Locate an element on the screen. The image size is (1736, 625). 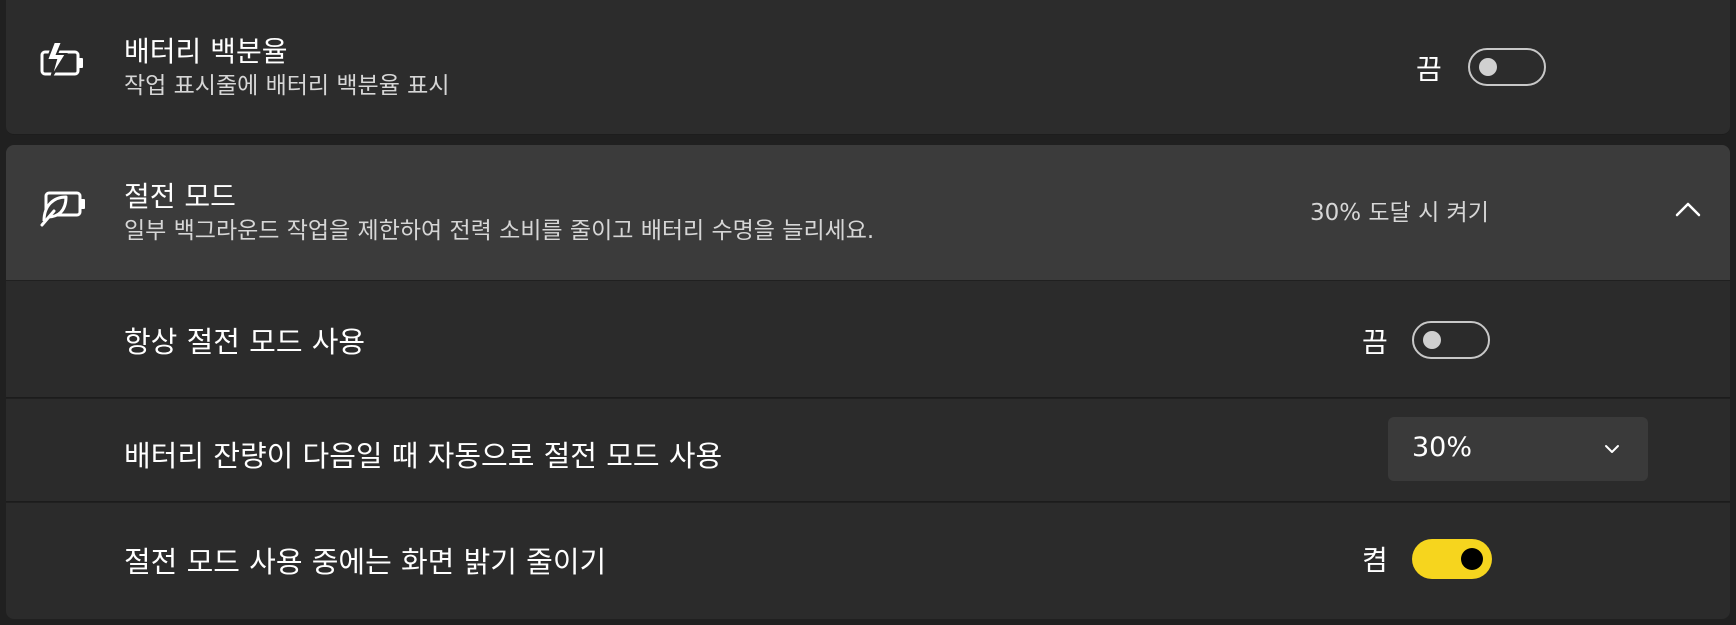
battery-saver-status: 30% 도달 시 켜기 is located at coordinates (1399, 213).